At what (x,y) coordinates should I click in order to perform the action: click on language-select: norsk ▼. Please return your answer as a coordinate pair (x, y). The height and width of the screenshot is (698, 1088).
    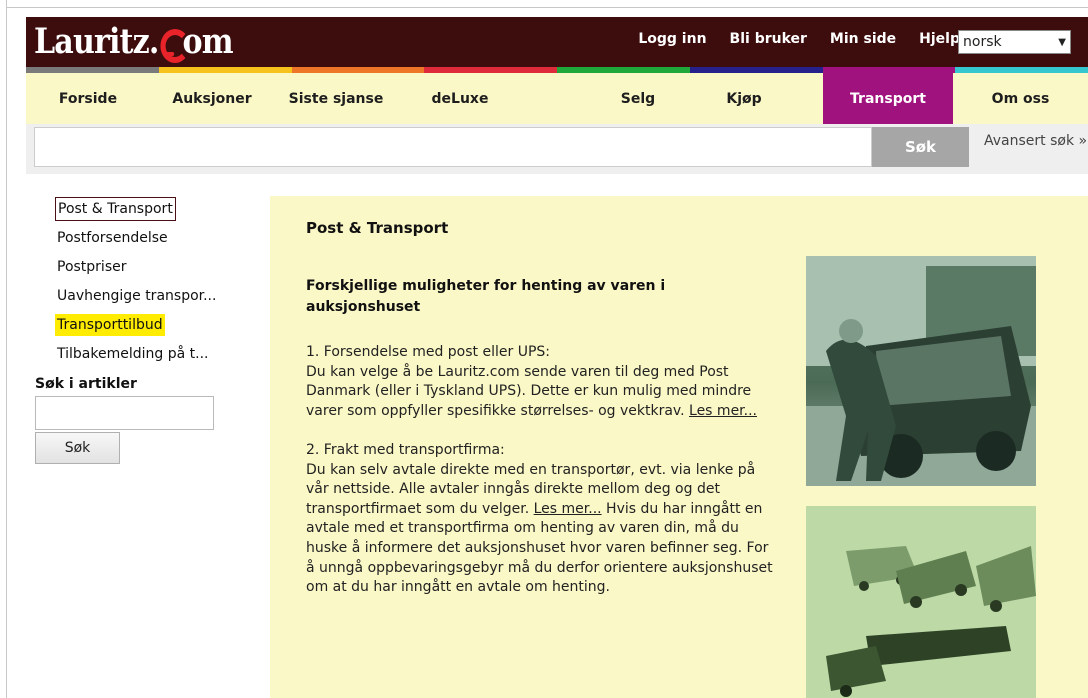
    Looking at the image, I should click on (1014, 42).